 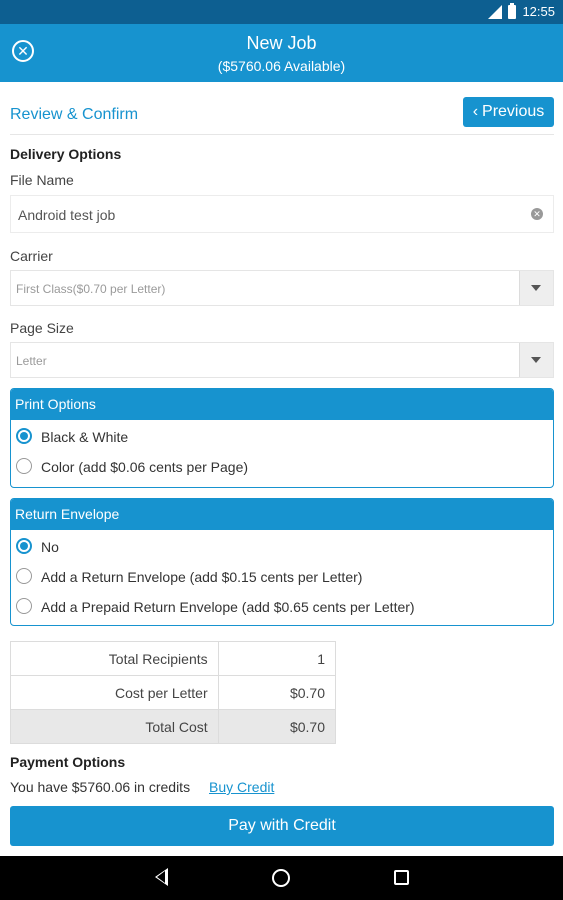 What do you see at coordinates (495, 11) in the screenshot?
I see `signal-icon` at bounding box center [495, 11].